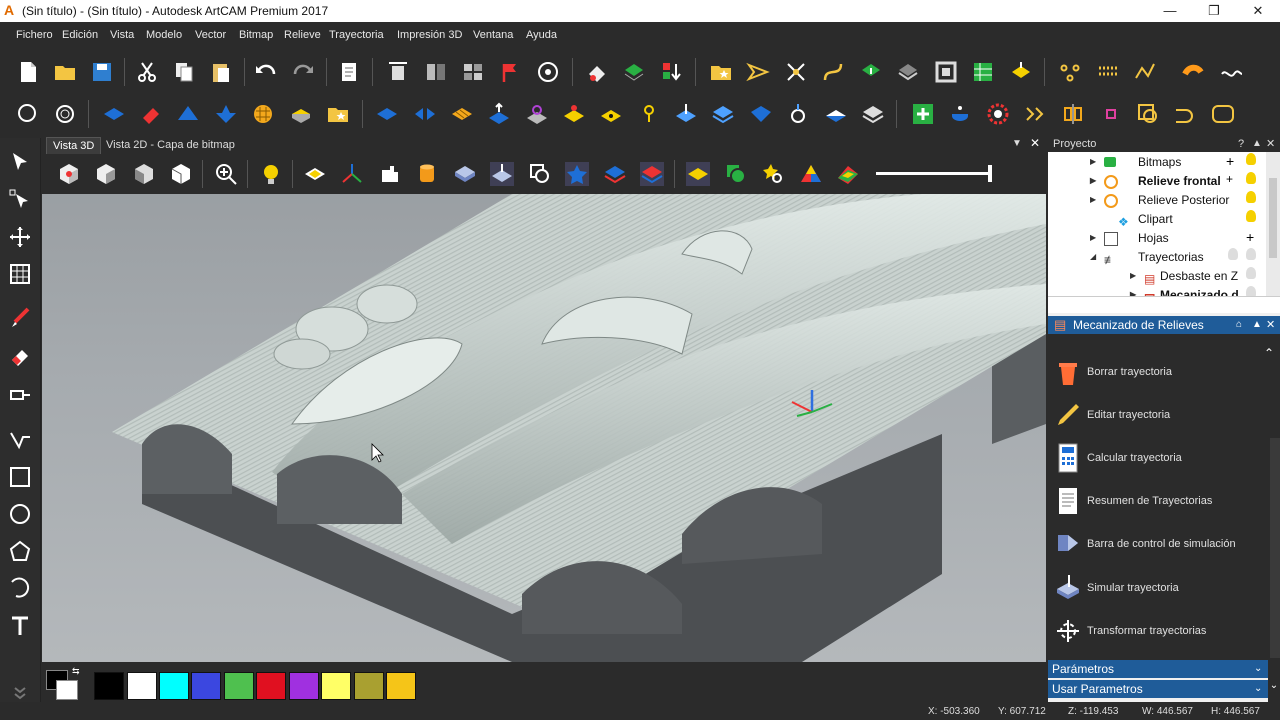 This screenshot has width=1280, height=720. What do you see at coordinates (266, 72) in the screenshot?
I see `undo-icon` at bounding box center [266, 72].